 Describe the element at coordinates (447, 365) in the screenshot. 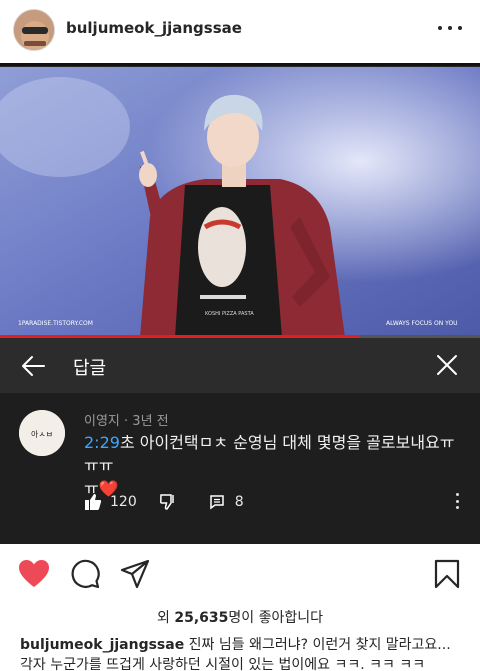

I see `close-icon` at that location.